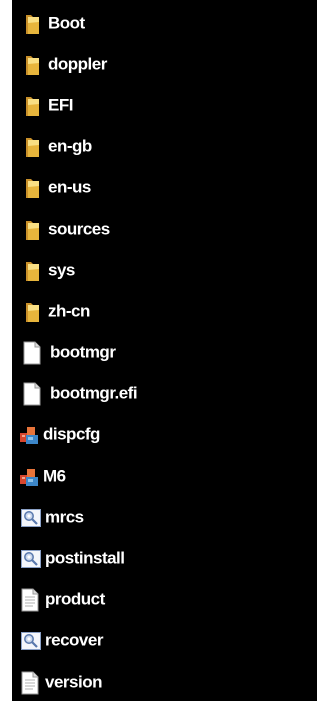  Describe the element at coordinates (164, 270) in the screenshot. I see `list-item-folder: sys` at that location.